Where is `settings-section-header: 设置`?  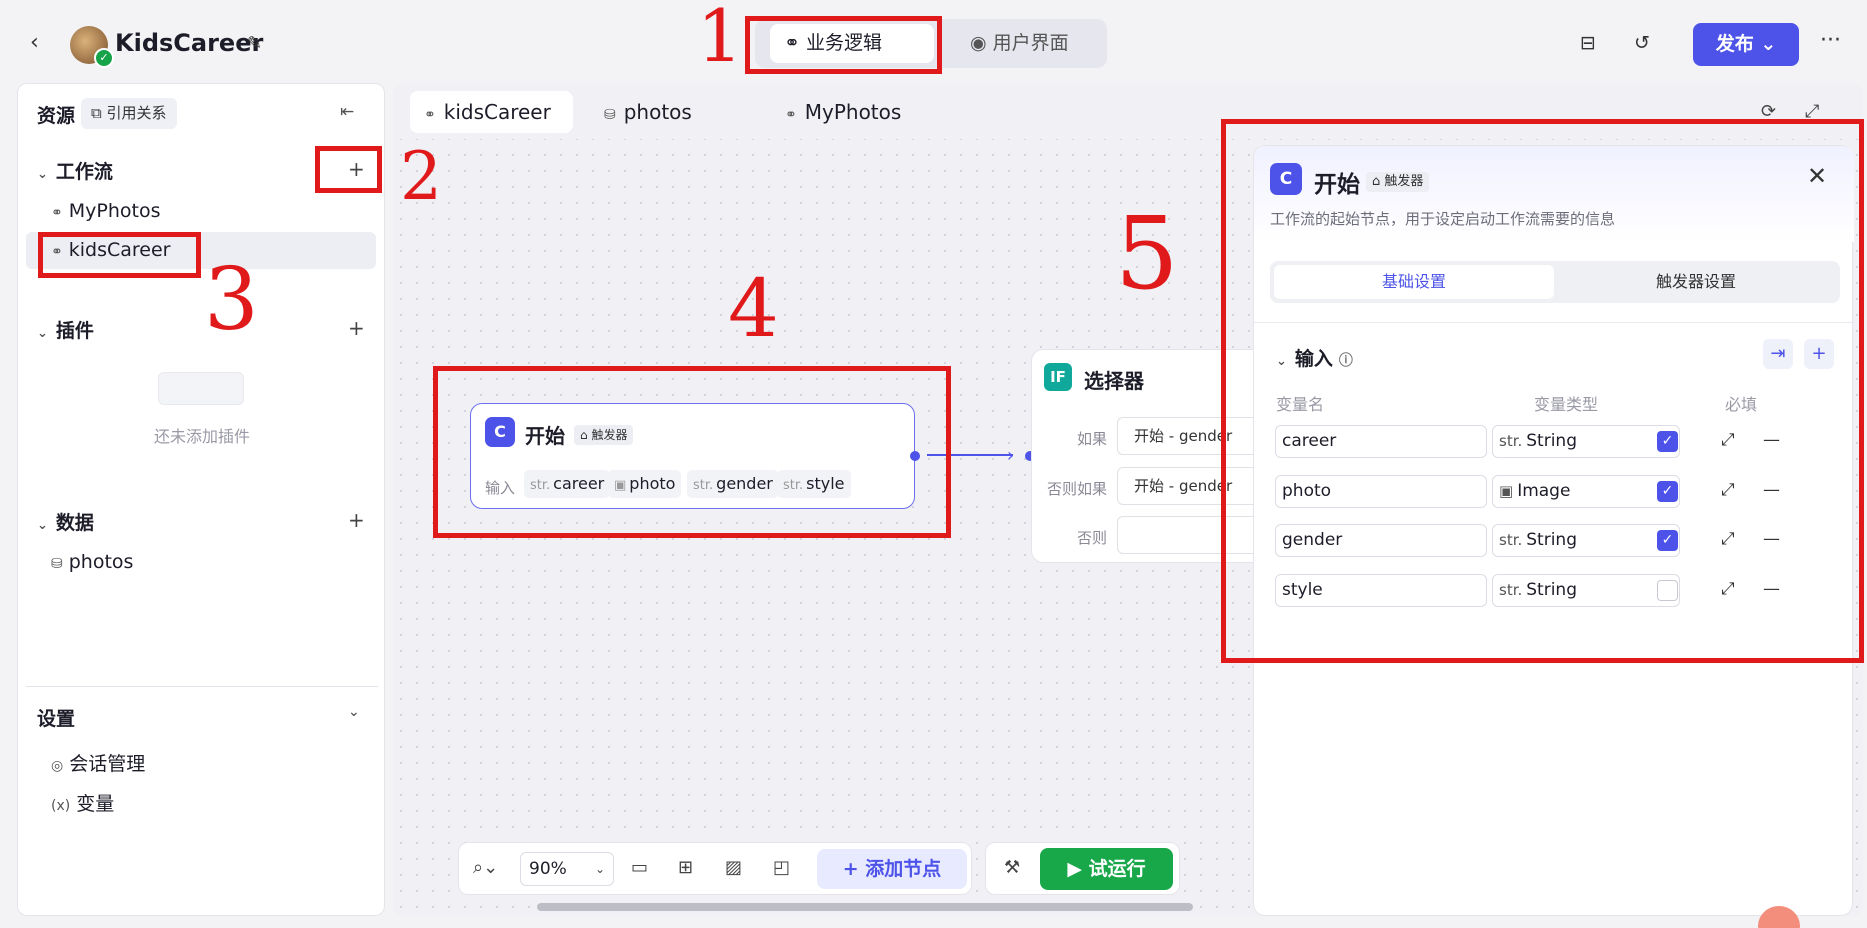
settings-section-header: 设置 is located at coordinates (56, 717).